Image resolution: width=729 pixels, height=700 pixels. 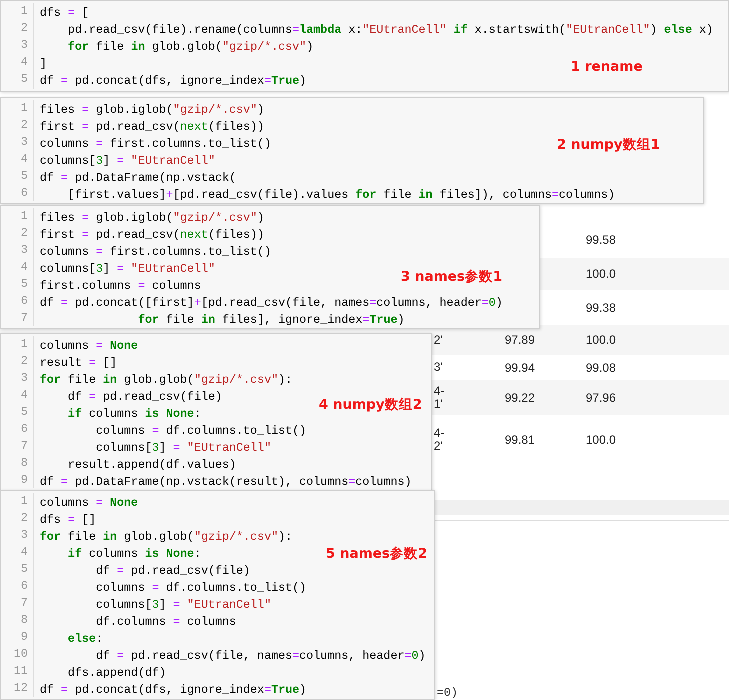 I want to click on code-line: else:, so click(x=85, y=639).